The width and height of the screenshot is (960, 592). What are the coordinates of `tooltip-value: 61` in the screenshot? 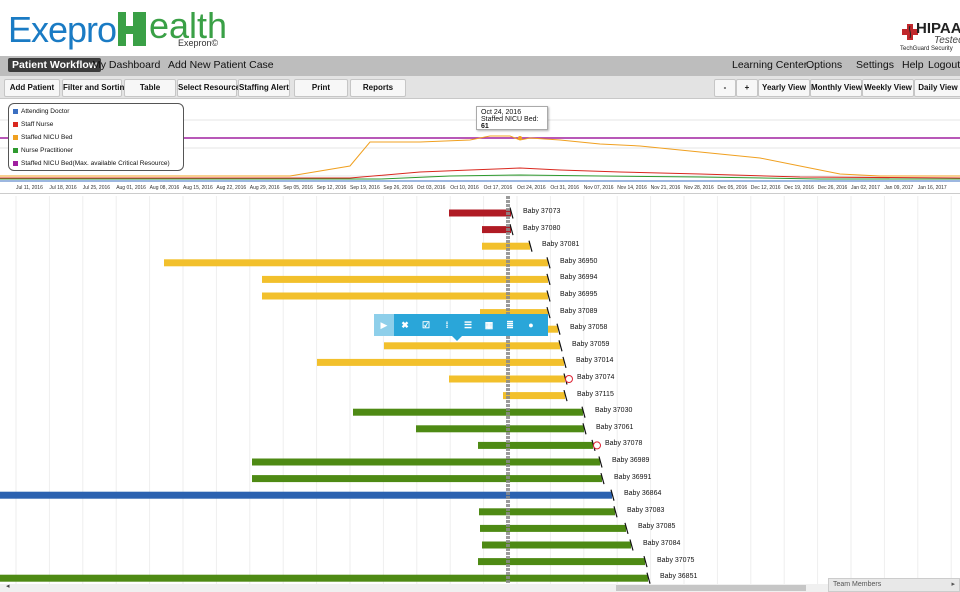 It's located at (485, 126).